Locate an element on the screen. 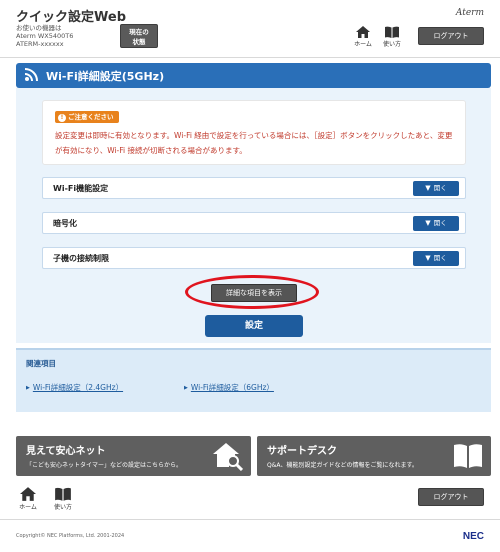  section-wifi-function: Wi-Fi機能設定 ▼ 開く is located at coordinates (254, 188).